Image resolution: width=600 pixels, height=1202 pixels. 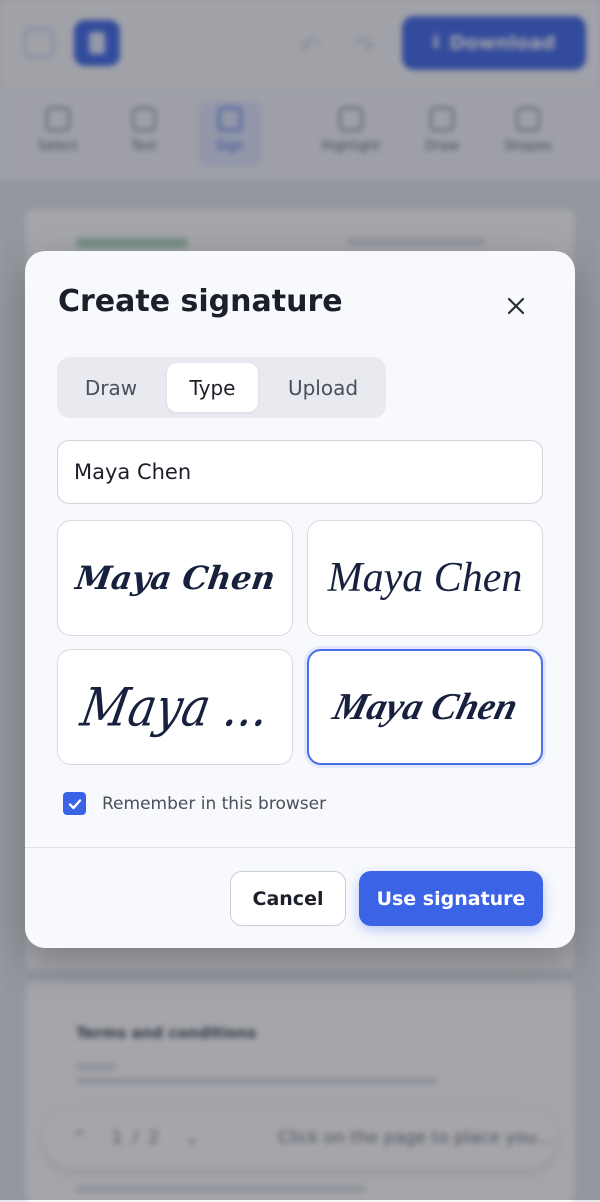 I want to click on remember-checkbox-row: Remember in this browser, so click(x=194, y=803).